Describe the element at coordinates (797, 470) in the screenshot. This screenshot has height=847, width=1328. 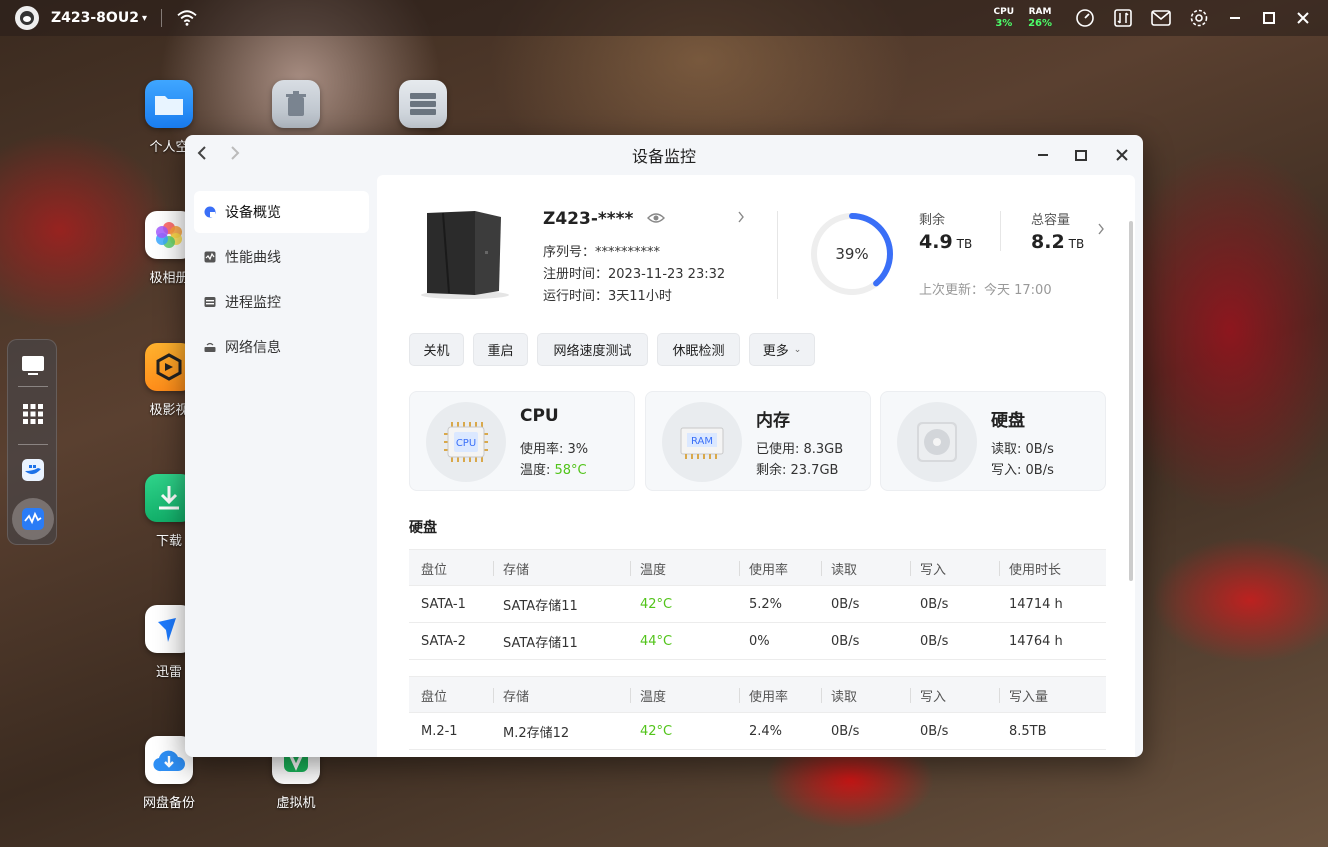
I see `memory-remain: 剩余: 23.7GB` at that location.